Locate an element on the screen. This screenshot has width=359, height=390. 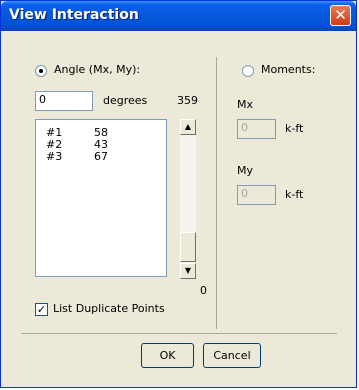
close-button: ✕ is located at coordinates (340, 15).